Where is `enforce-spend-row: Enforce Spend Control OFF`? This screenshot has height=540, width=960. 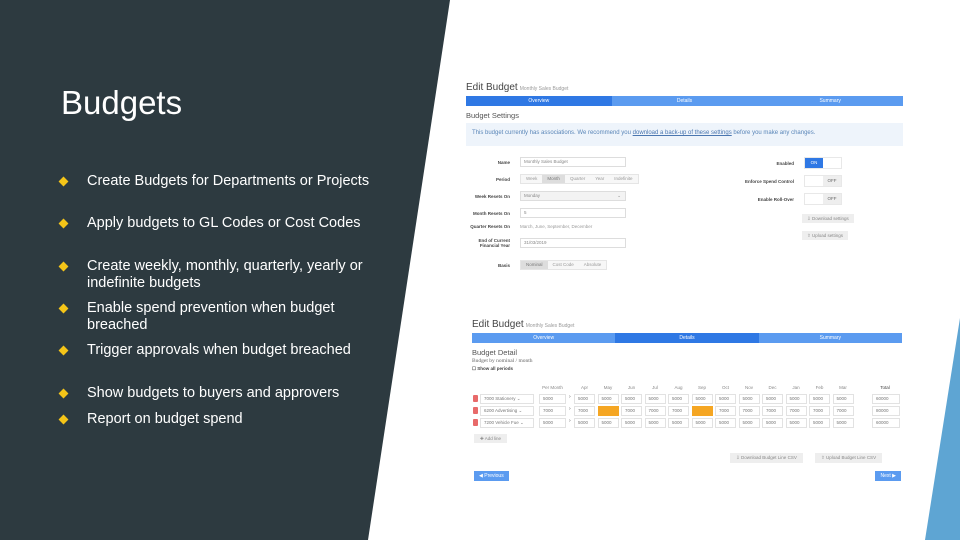 enforce-spend-row: Enforce Spend Control OFF is located at coordinates (782, 181).